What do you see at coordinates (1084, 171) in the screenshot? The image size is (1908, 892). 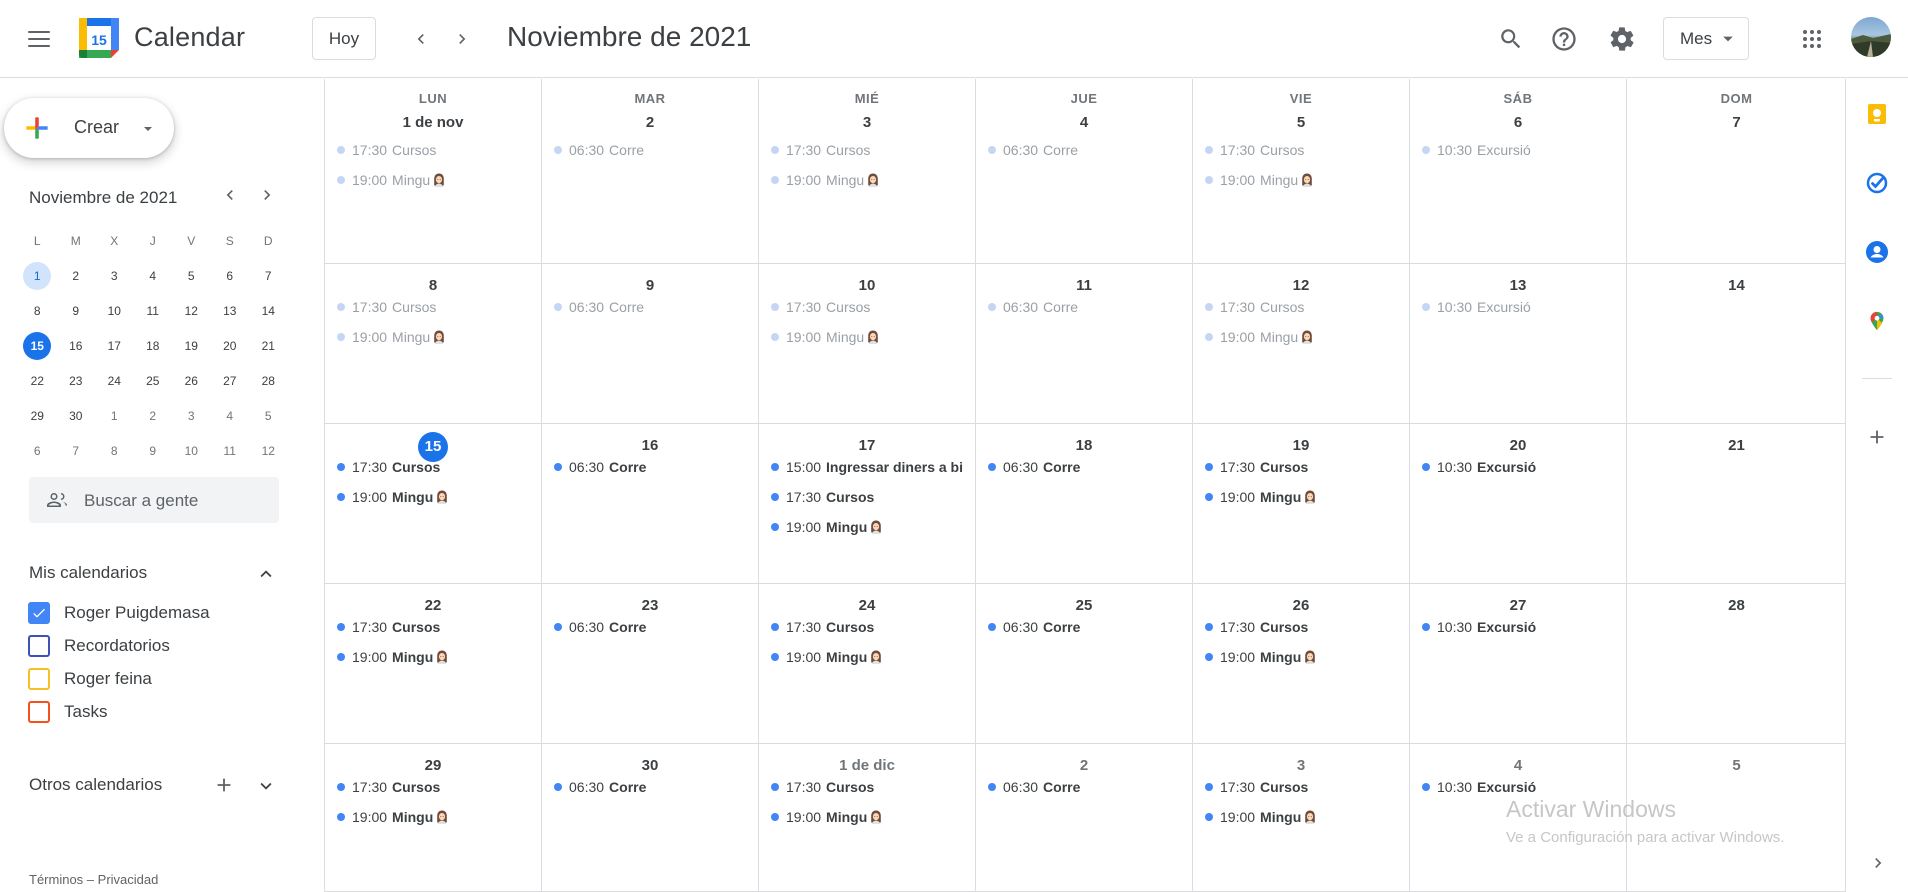 I see `day-cell: JUE 4 06:30 Corre` at bounding box center [1084, 171].